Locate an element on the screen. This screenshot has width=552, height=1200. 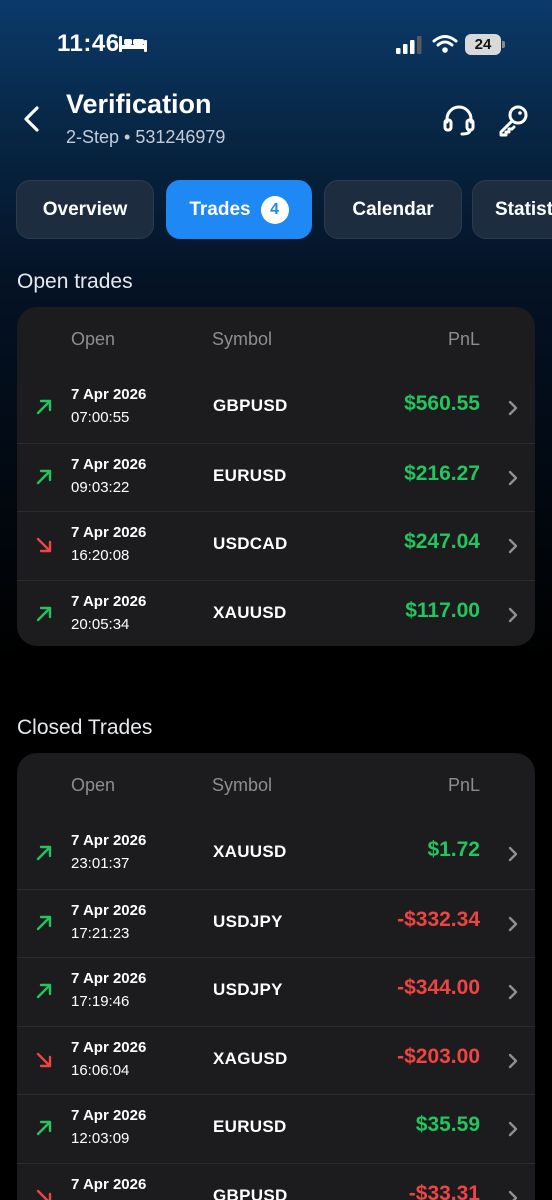
tab-bar: Overview Trades 4 Calendar Statistics is located at coordinates (284, 209).